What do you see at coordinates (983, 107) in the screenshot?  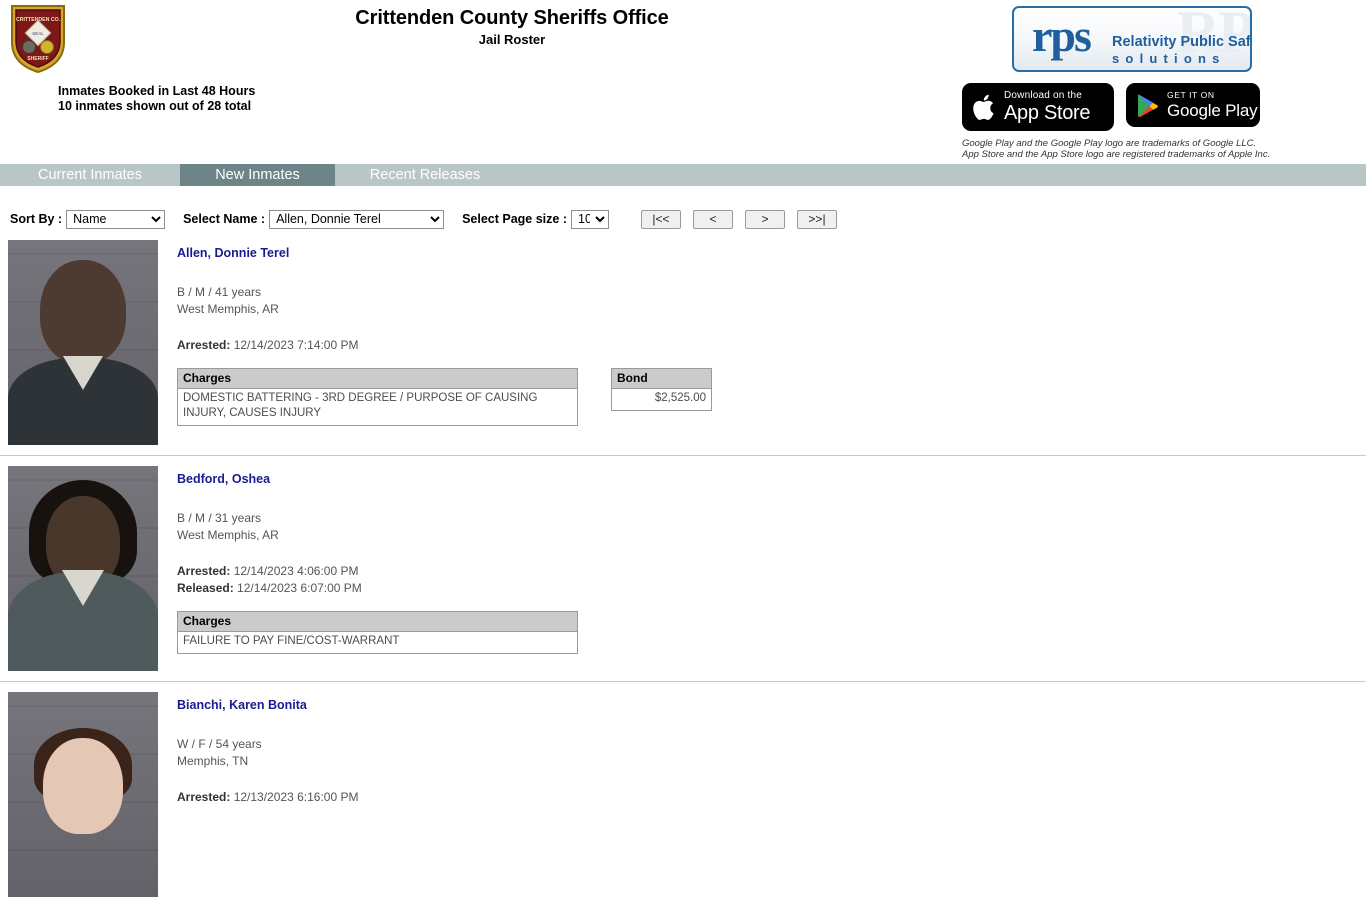 I see `apple-logo-icon` at bounding box center [983, 107].